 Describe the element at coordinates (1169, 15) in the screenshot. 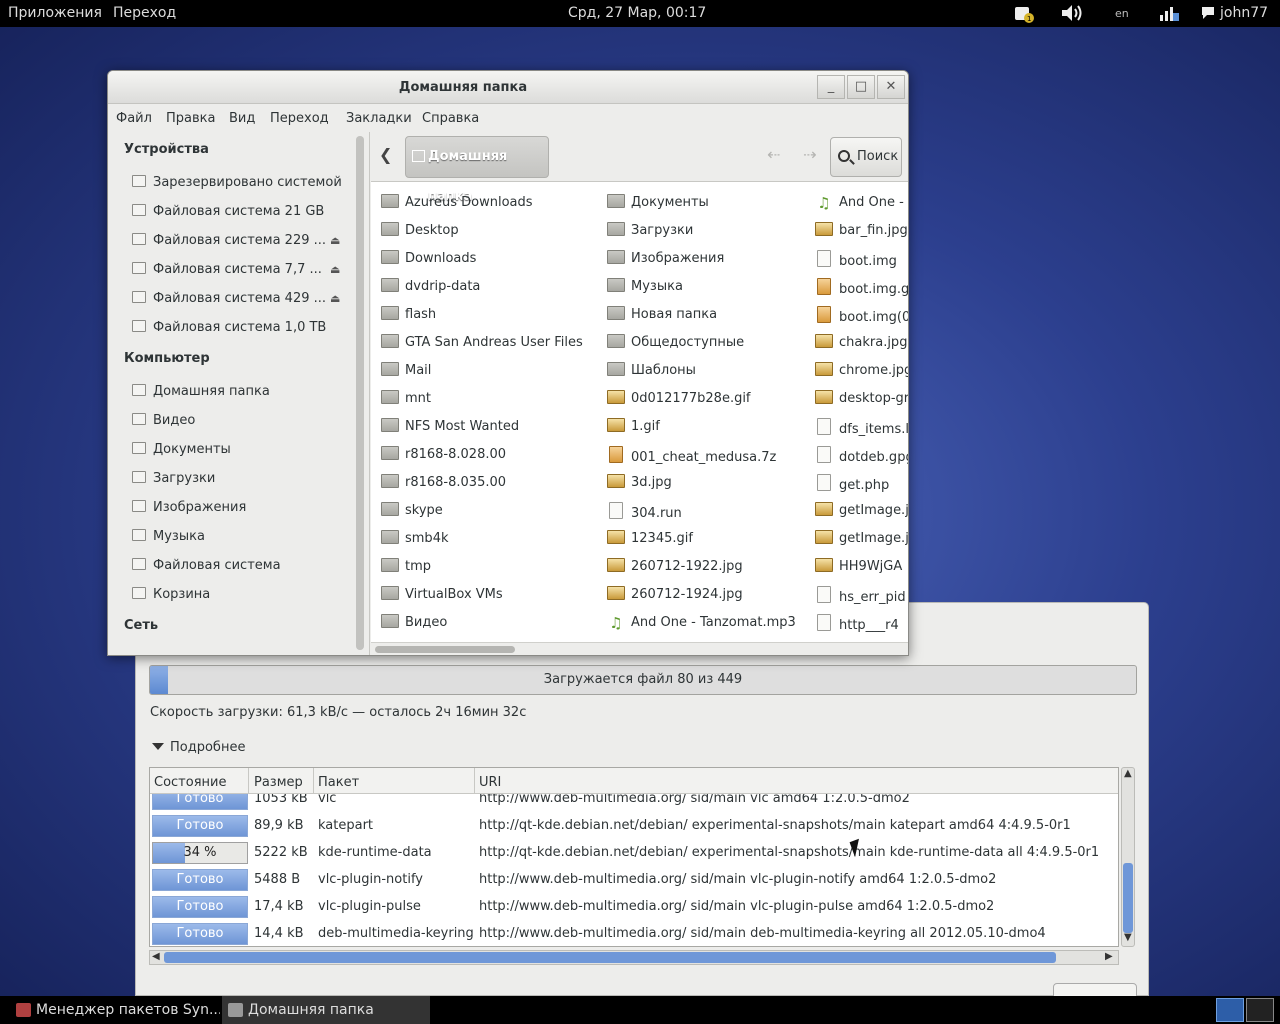

I see `network-icon` at that location.